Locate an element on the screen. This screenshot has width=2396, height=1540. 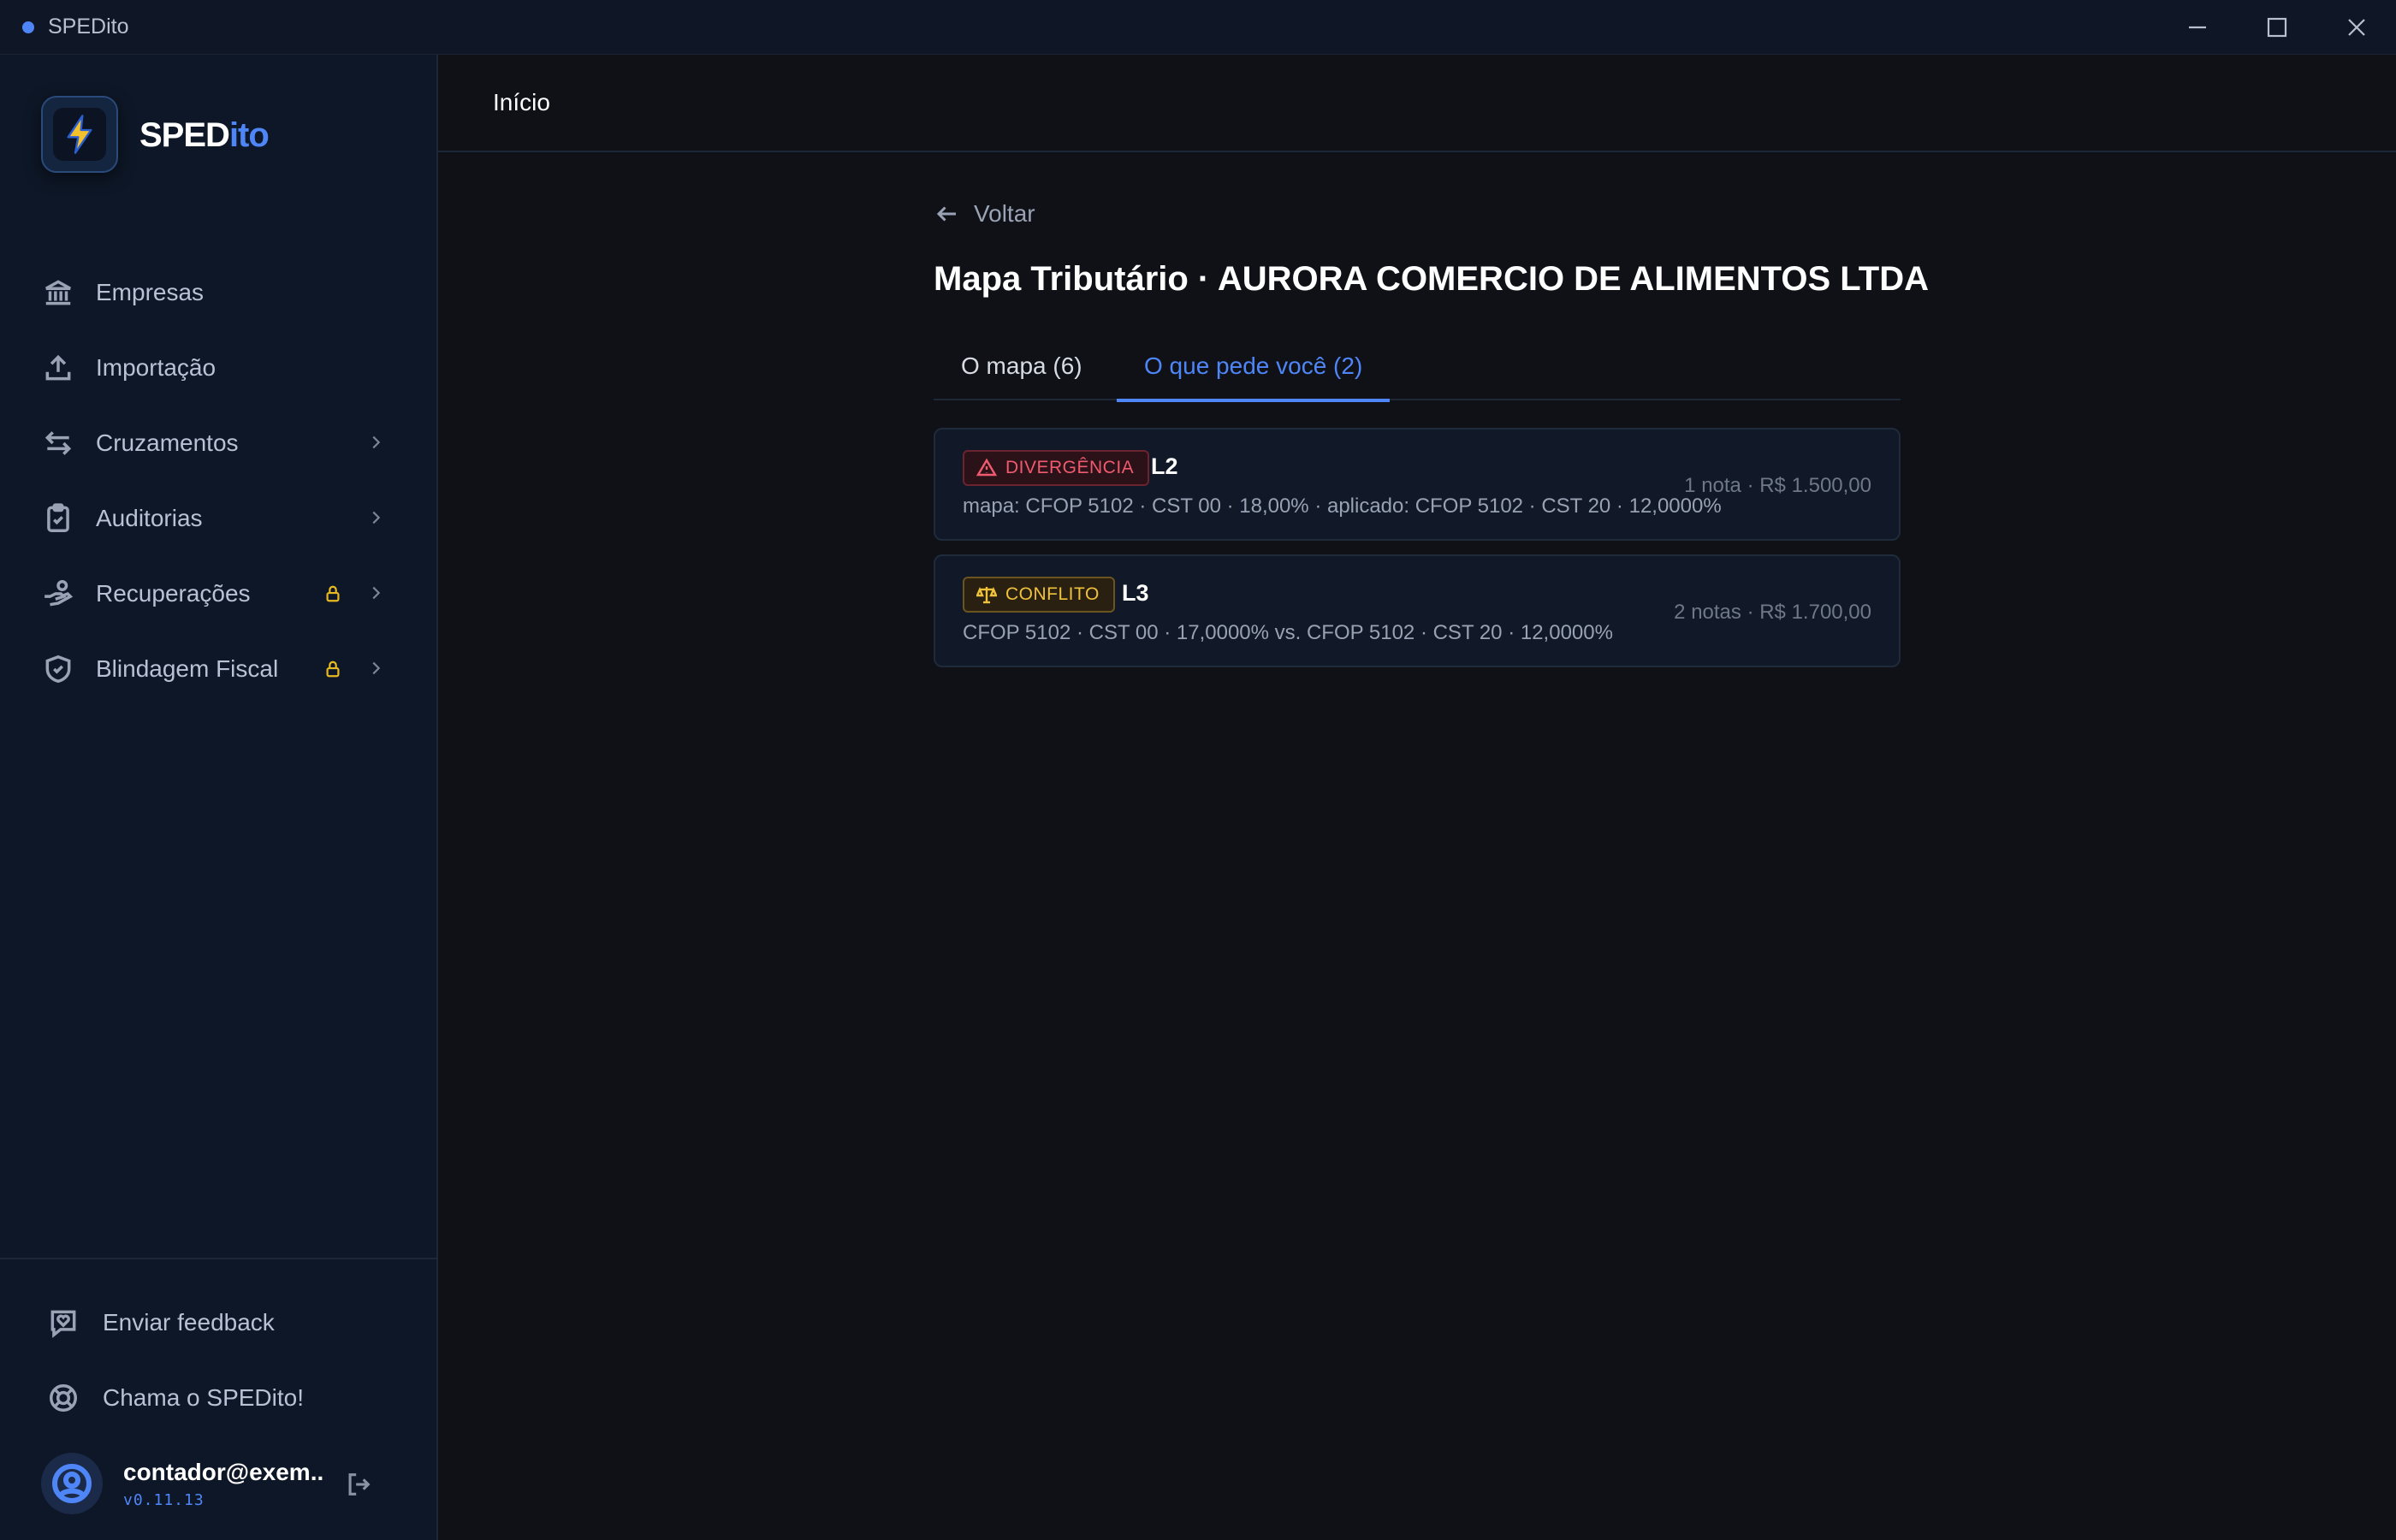
bank-icon is located at coordinates (58, 292).